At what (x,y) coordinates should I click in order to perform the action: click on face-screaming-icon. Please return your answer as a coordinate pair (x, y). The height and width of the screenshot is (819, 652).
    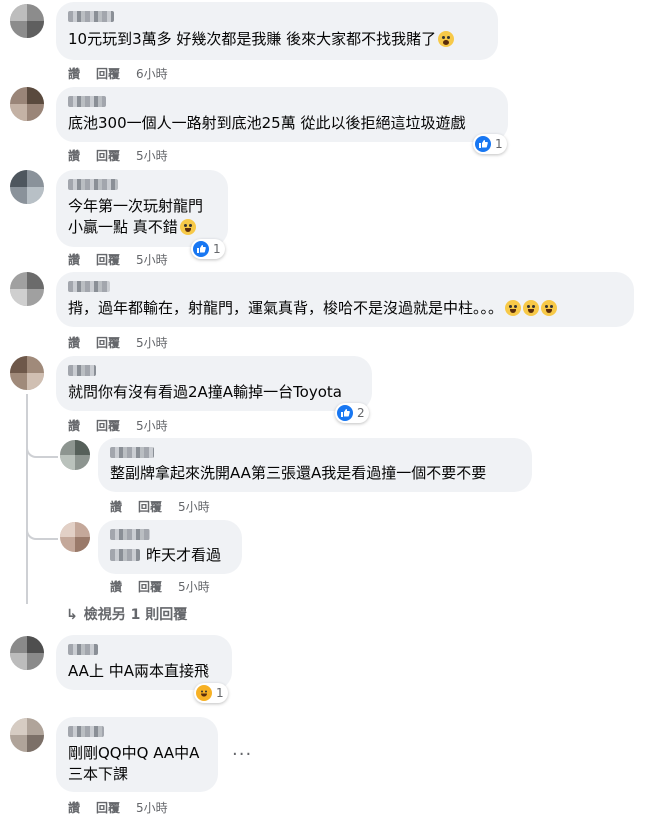
    Looking at the image, I should click on (446, 39).